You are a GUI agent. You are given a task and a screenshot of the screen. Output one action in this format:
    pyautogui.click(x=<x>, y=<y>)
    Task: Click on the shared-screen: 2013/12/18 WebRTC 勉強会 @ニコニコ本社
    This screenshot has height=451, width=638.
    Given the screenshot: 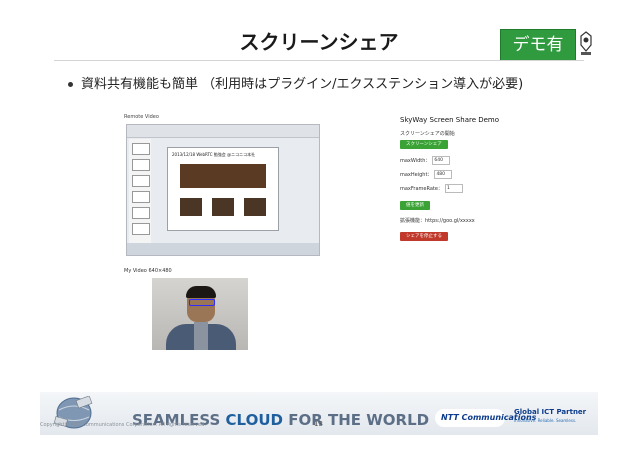 What is the action you would take?
    pyautogui.click(x=223, y=190)
    